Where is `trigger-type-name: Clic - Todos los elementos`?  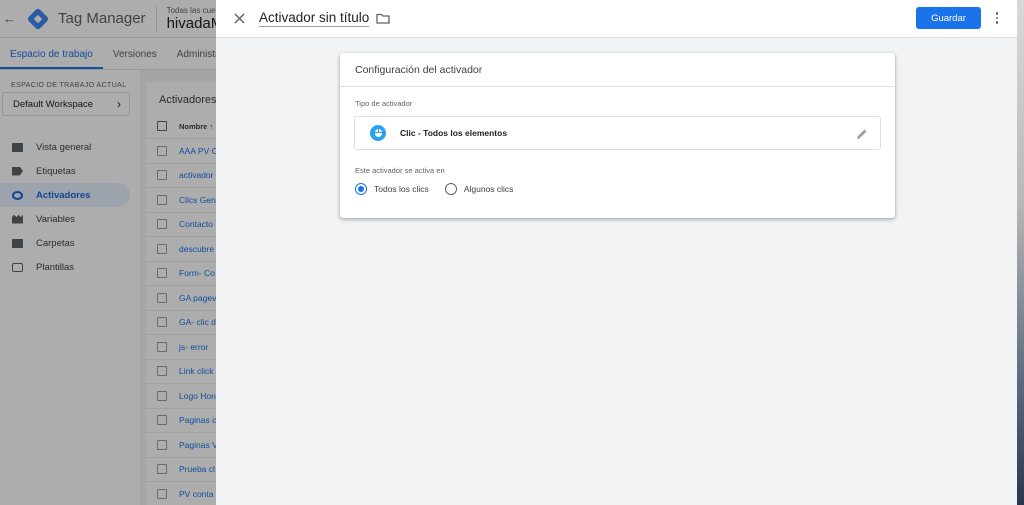
trigger-type-name: Clic - Todos los elementos is located at coordinates (454, 133).